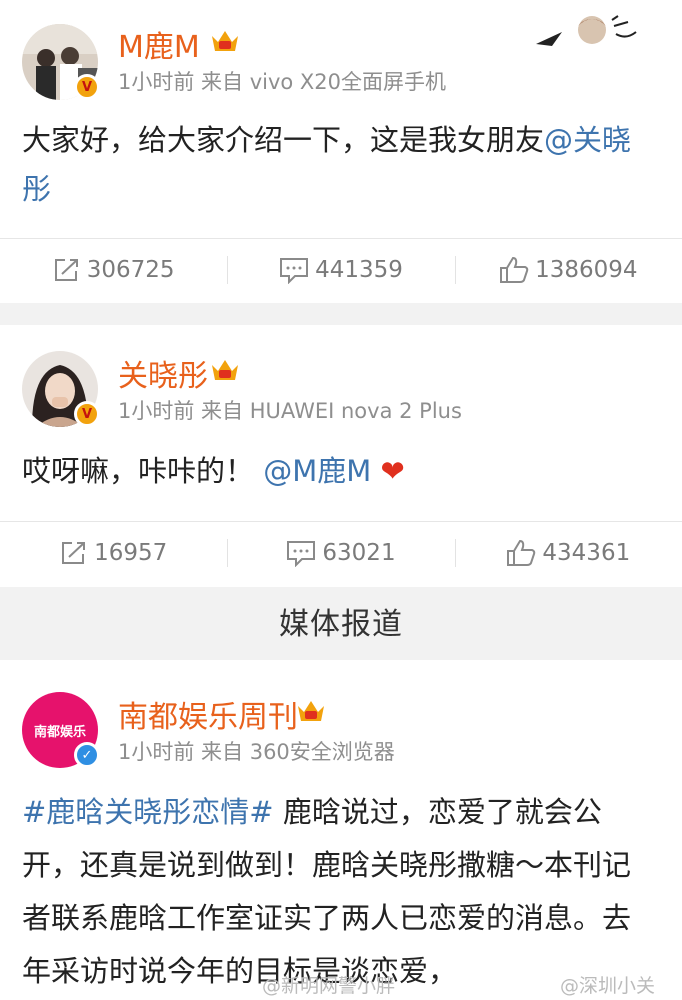  I want to click on post-text: 哎呀嘛，咔咔的！ @M鹿M ❤, so click(213, 471).